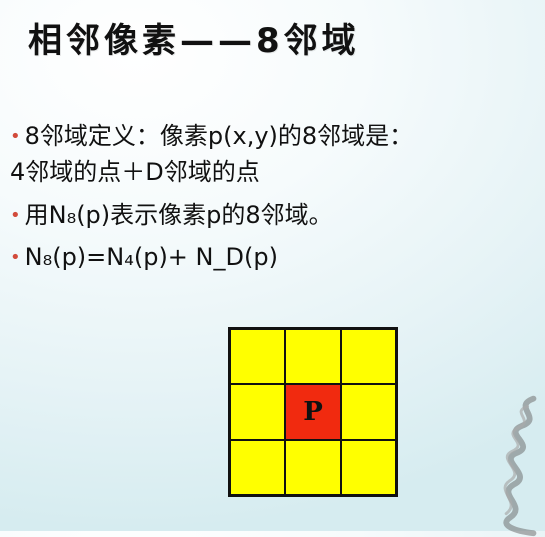  I want to click on slide-title: 相邻像素——8邻域, so click(194, 41).